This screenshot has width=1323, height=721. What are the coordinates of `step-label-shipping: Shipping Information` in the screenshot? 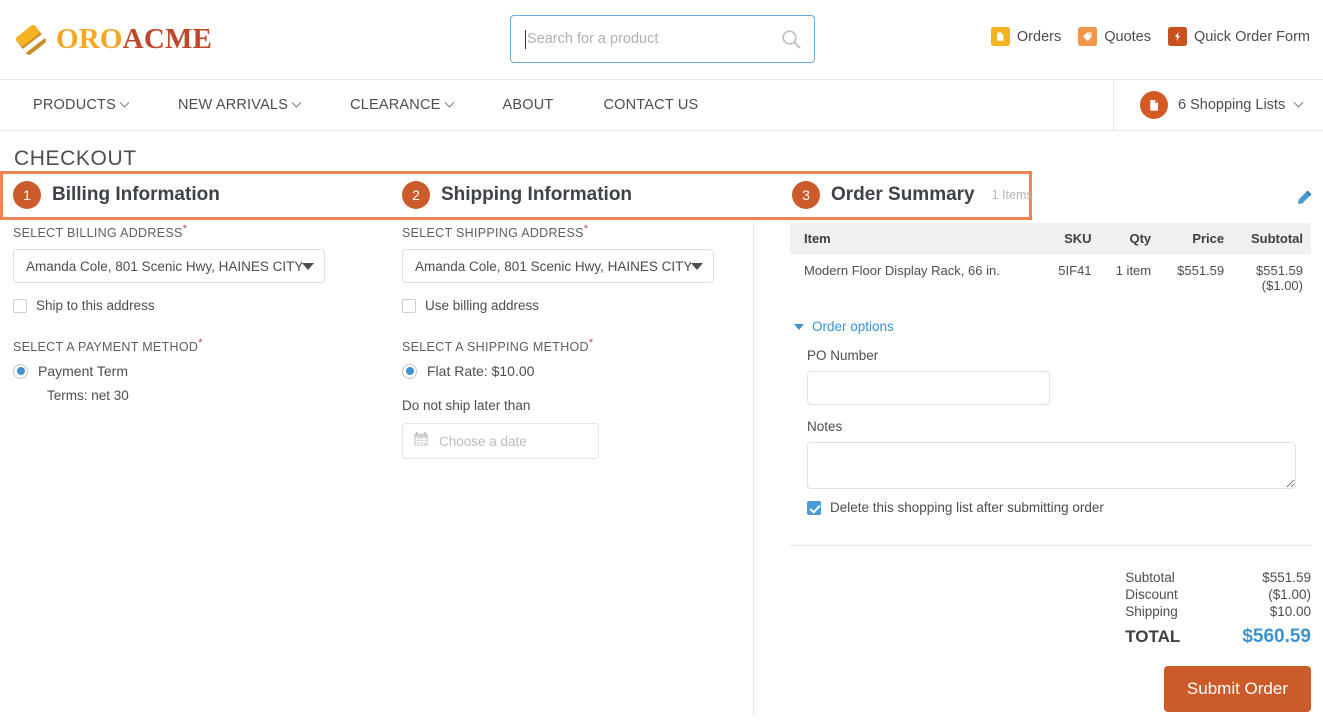 It's located at (537, 194).